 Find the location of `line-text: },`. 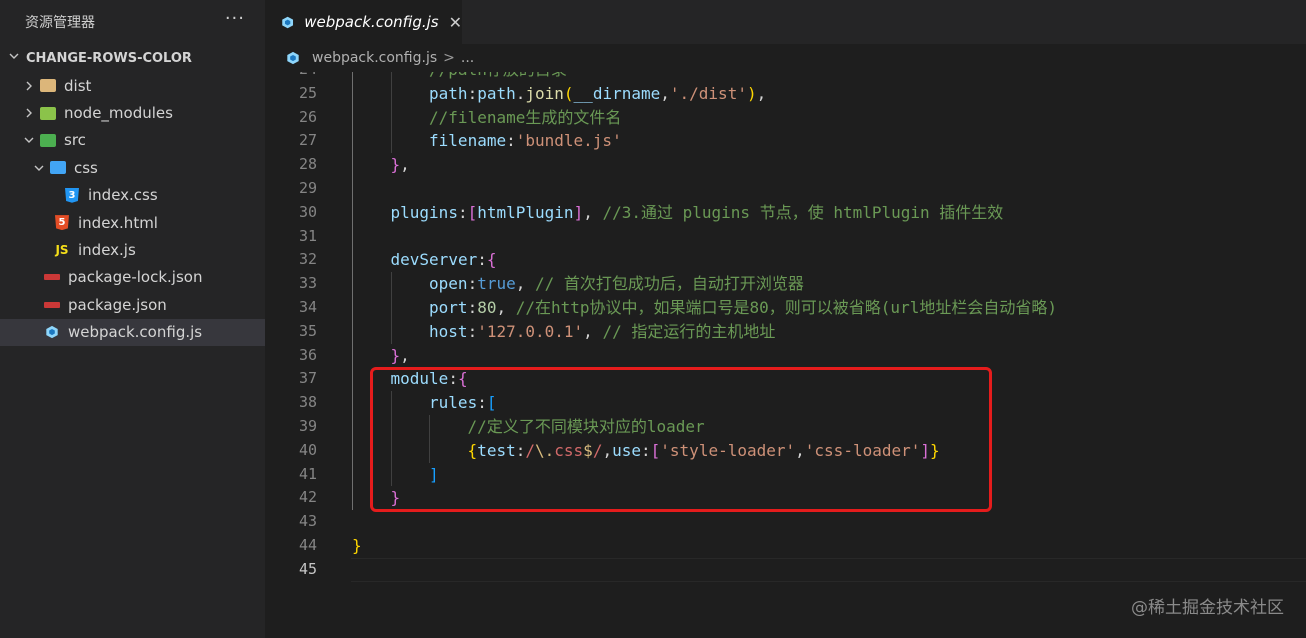

line-text: }, is located at coordinates (400, 356).